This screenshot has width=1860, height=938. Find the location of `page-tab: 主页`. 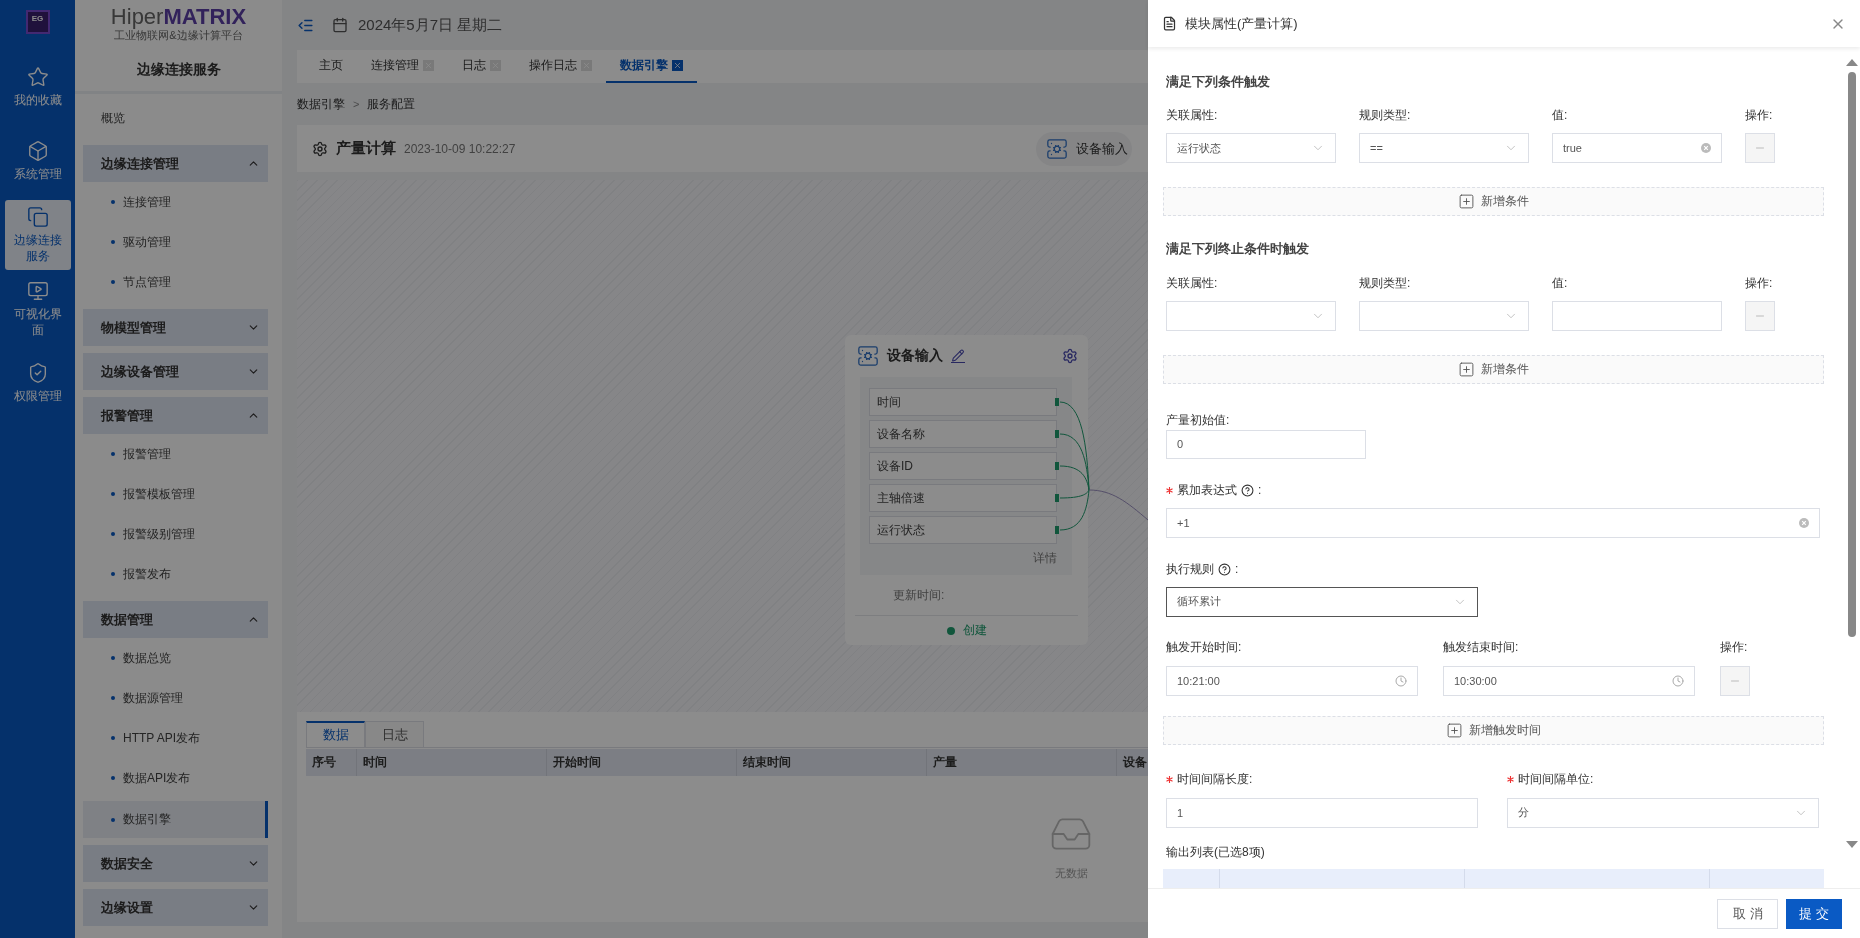

page-tab: 主页 is located at coordinates (331, 66).